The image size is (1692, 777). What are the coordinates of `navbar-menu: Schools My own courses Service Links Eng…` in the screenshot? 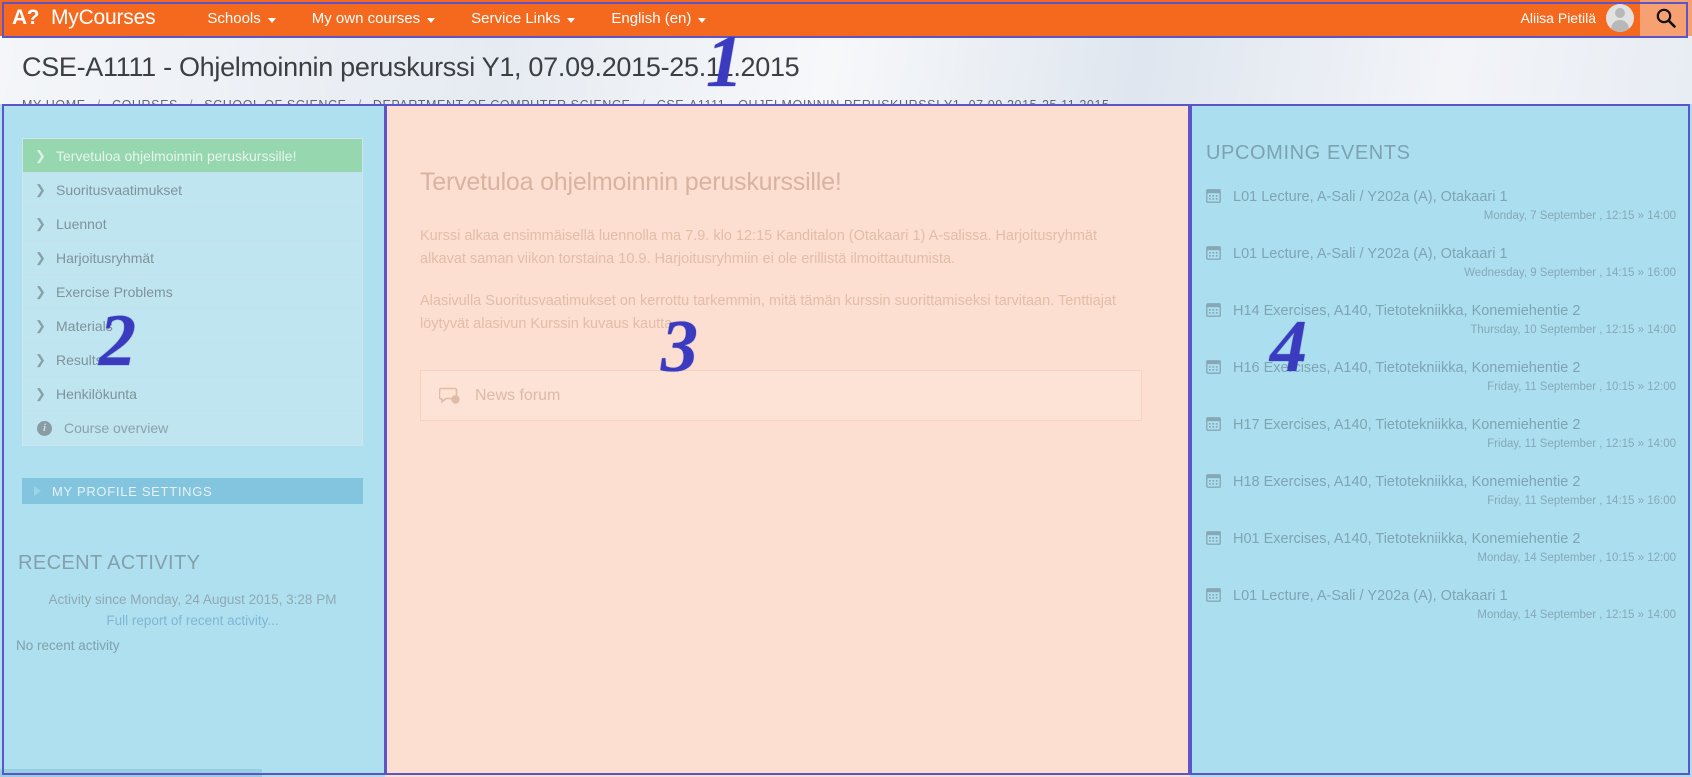 It's located at (456, 18).